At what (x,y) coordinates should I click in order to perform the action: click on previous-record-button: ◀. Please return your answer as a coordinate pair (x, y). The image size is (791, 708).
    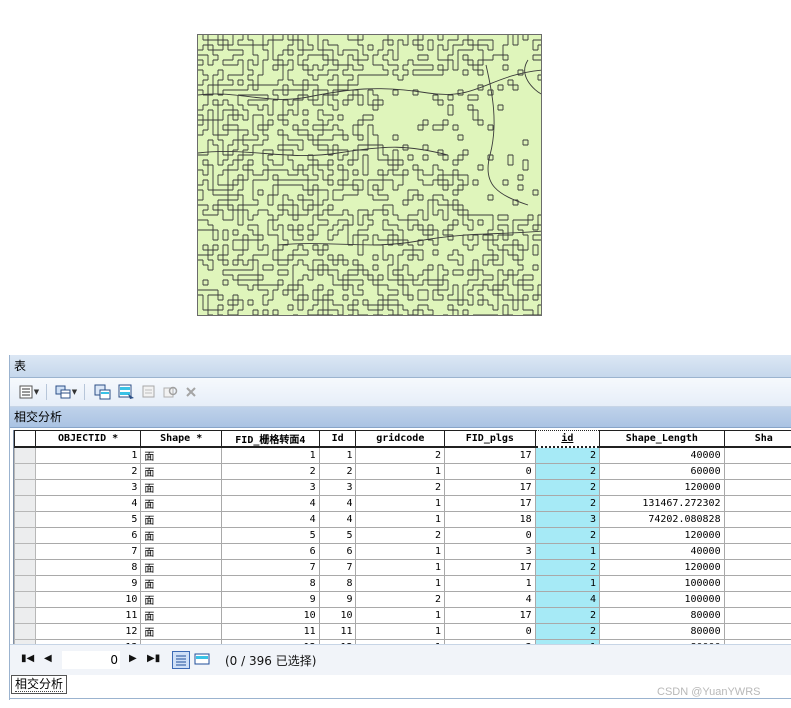
    Looking at the image, I should click on (48, 658).